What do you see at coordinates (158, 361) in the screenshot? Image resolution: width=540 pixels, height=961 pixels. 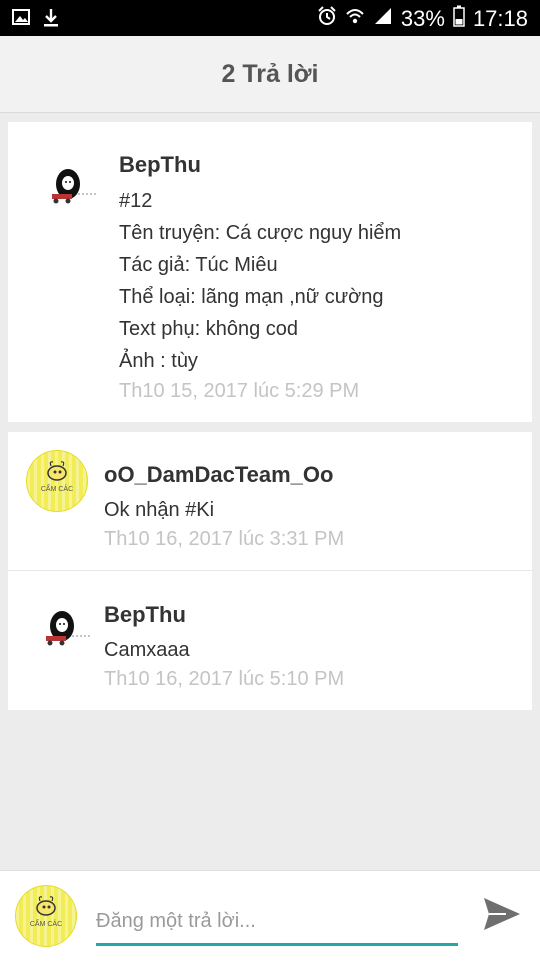 I see `post-line: Ảnh : tùy` at bounding box center [158, 361].